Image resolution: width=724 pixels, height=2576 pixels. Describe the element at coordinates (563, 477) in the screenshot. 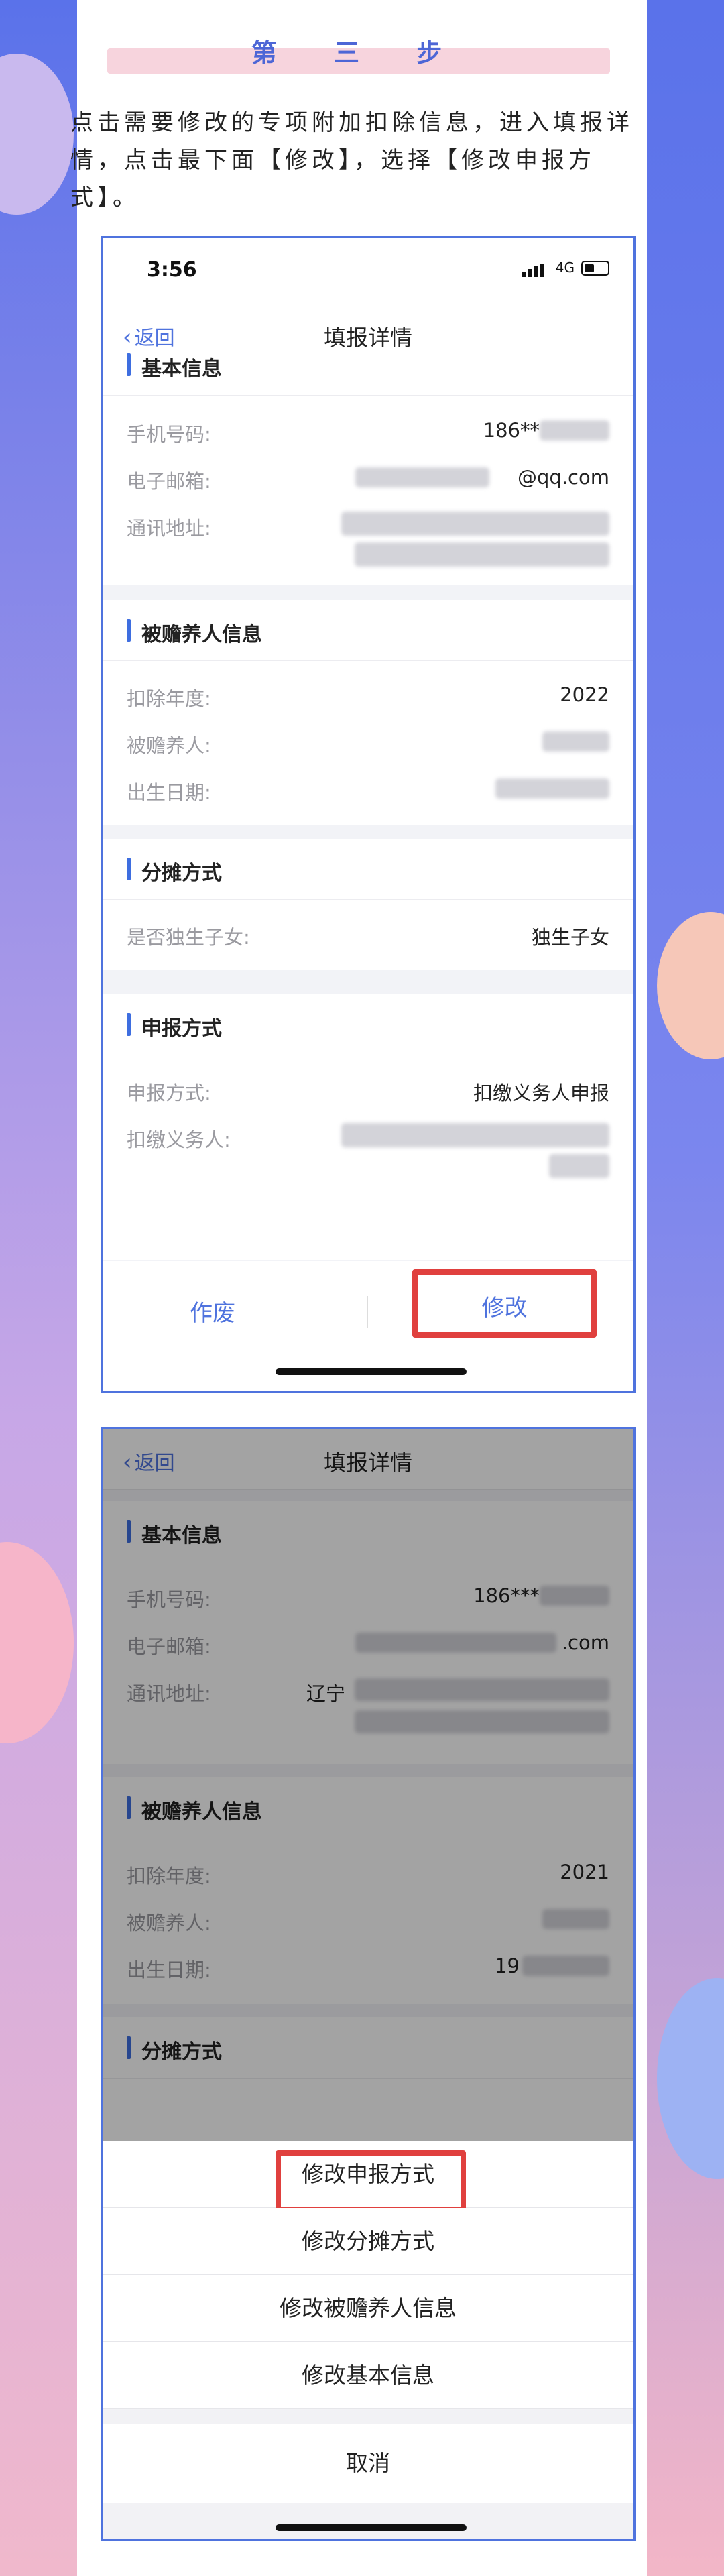

I see `row-value: @qq.com` at that location.